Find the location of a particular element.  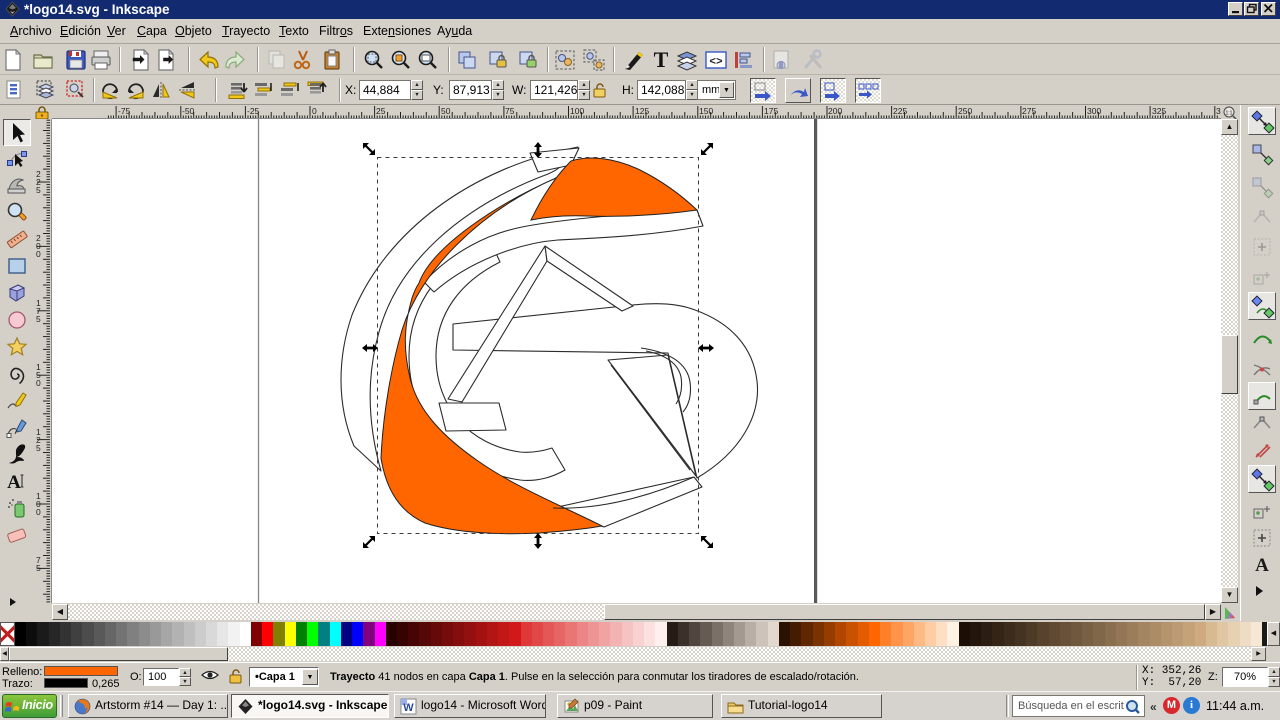

svg-text: T is located at coordinates (661, 60).